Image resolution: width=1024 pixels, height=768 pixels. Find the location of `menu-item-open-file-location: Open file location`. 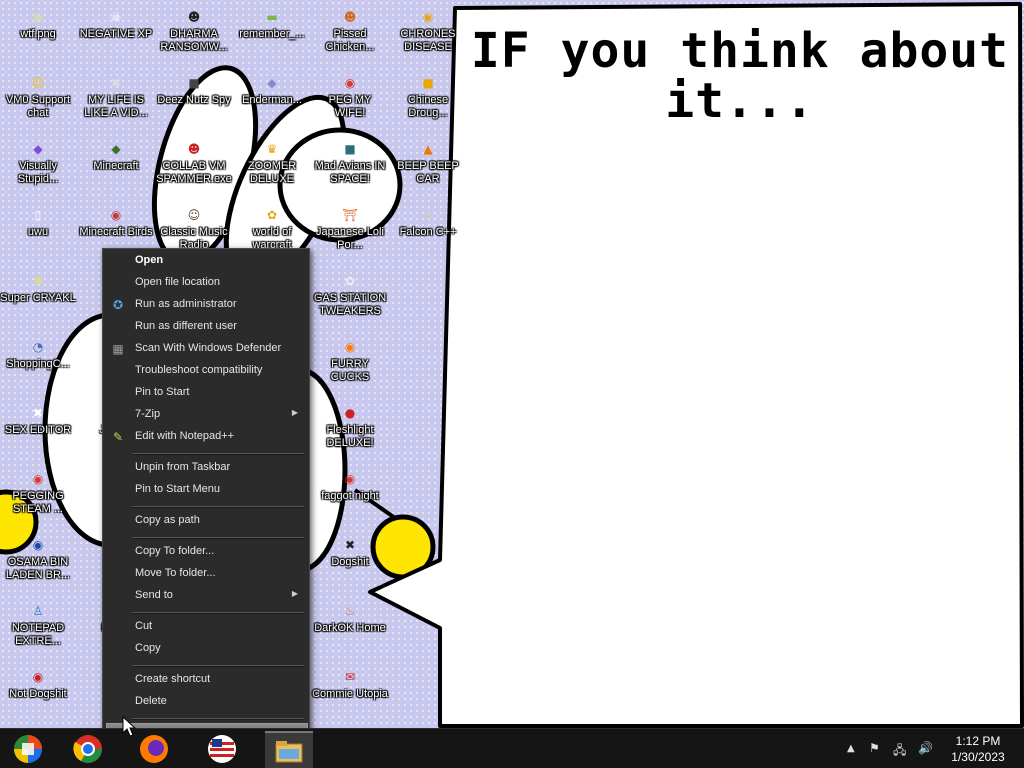

menu-item-open-file-location: Open file location is located at coordinates (206, 283).